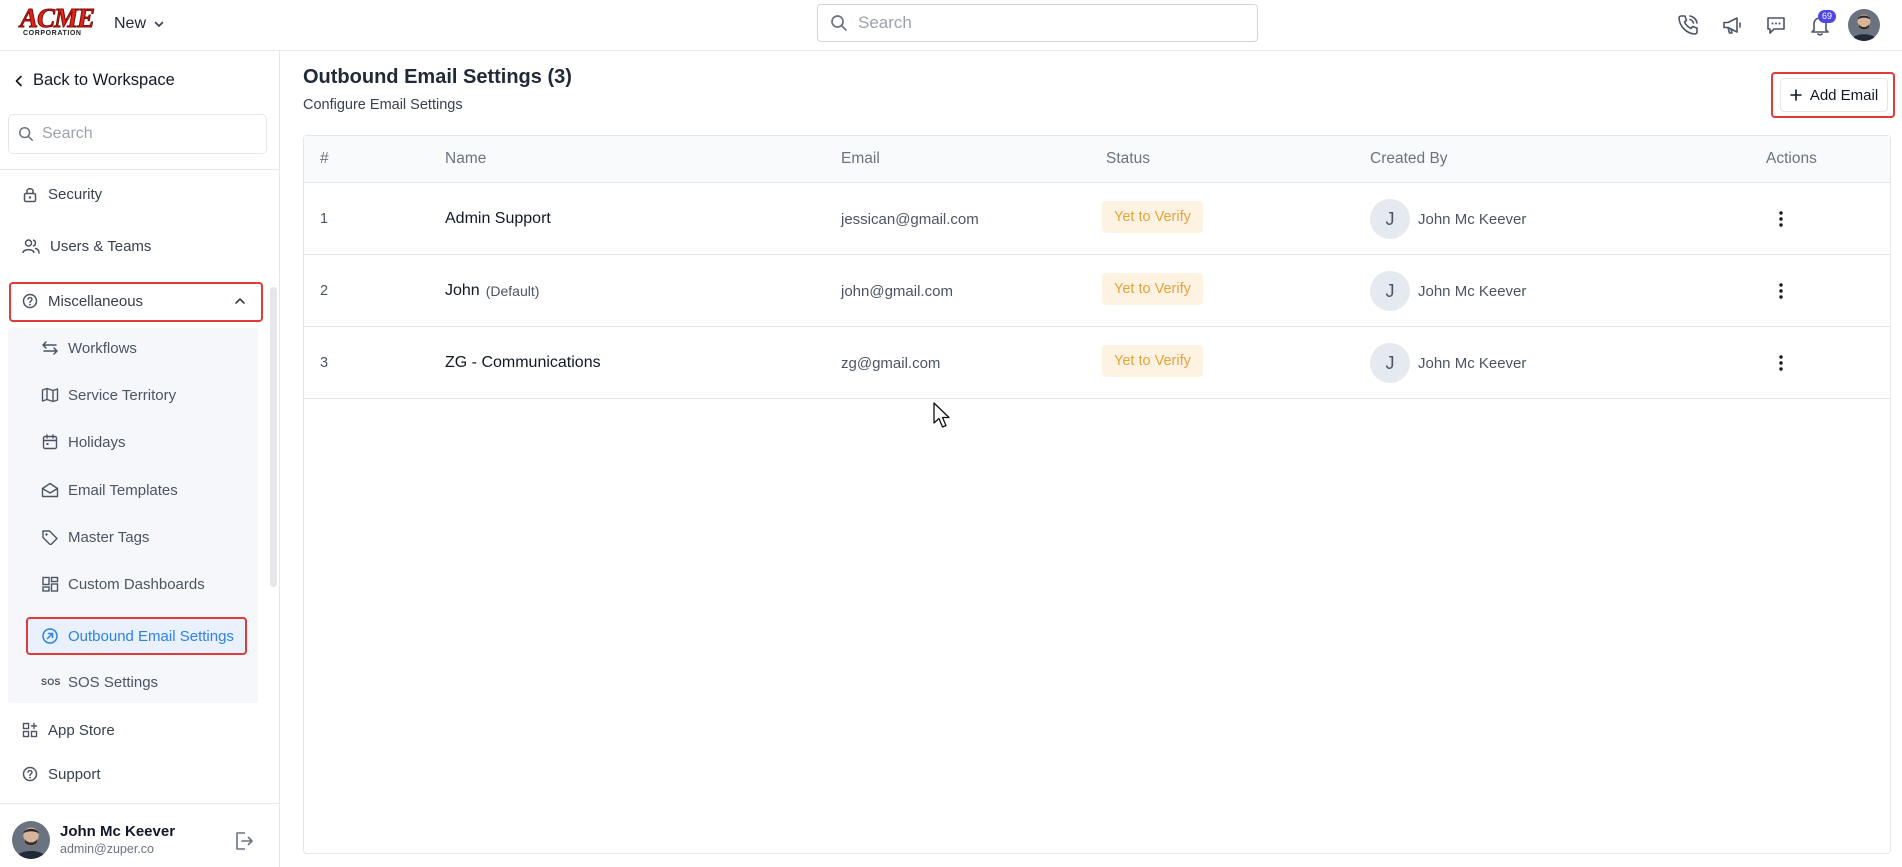  What do you see at coordinates (897, 291) in the screenshot?
I see `row-email: john@gmail.com` at bounding box center [897, 291].